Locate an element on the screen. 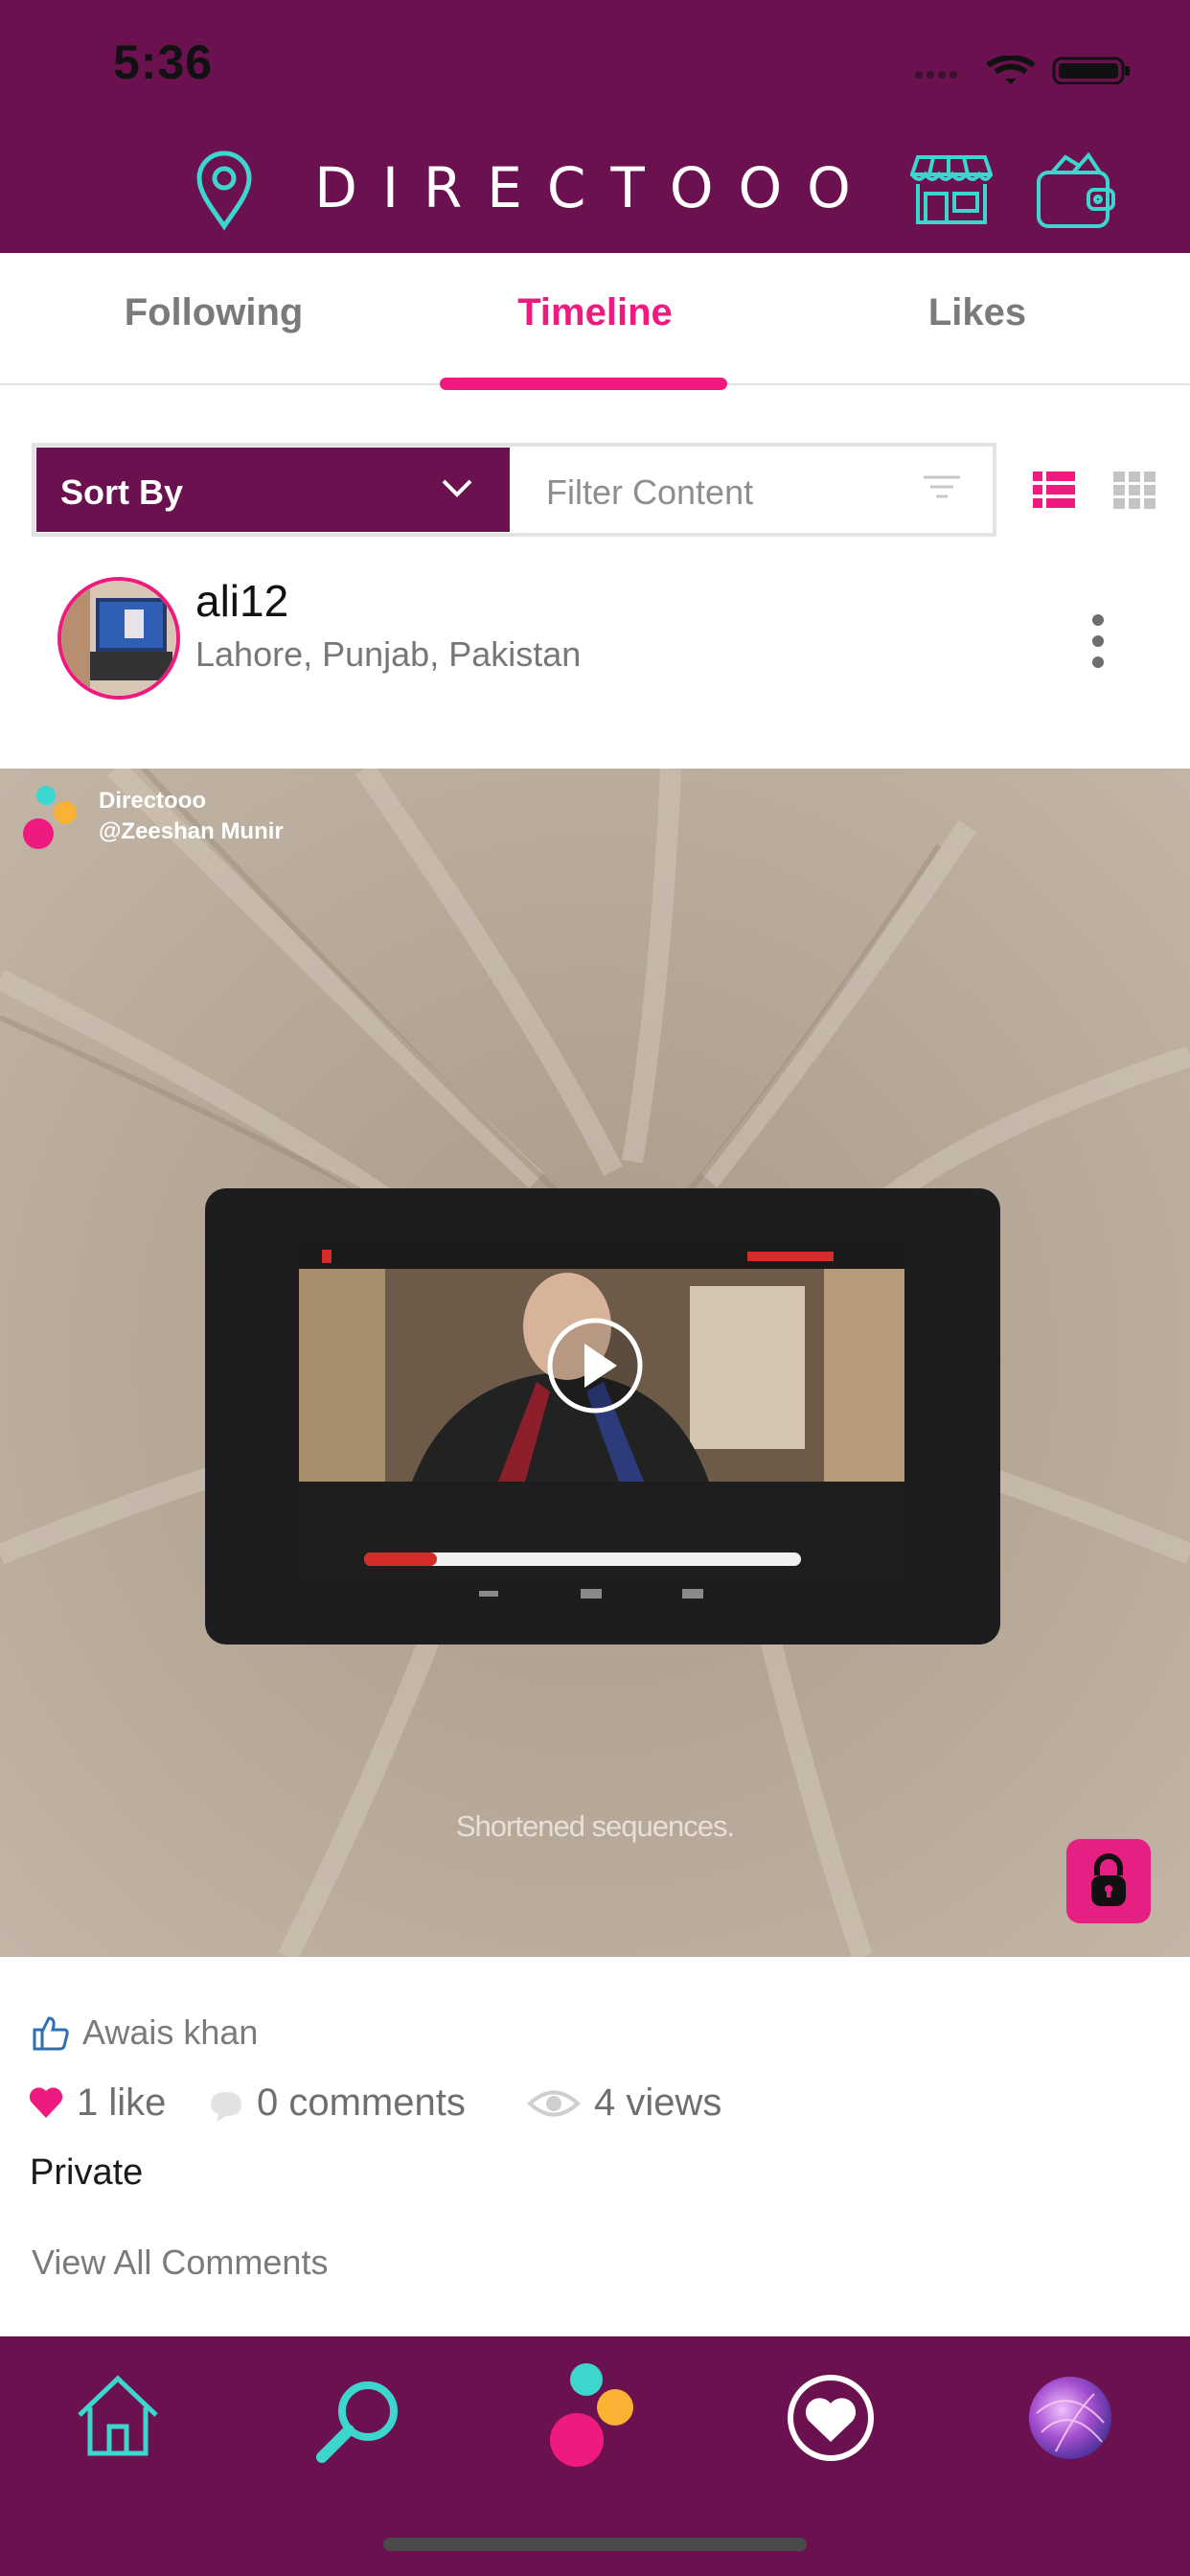 The width and height of the screenshot is (1190, 2576). filter-content-input: Filter Content is located at coordinates (650, 492).